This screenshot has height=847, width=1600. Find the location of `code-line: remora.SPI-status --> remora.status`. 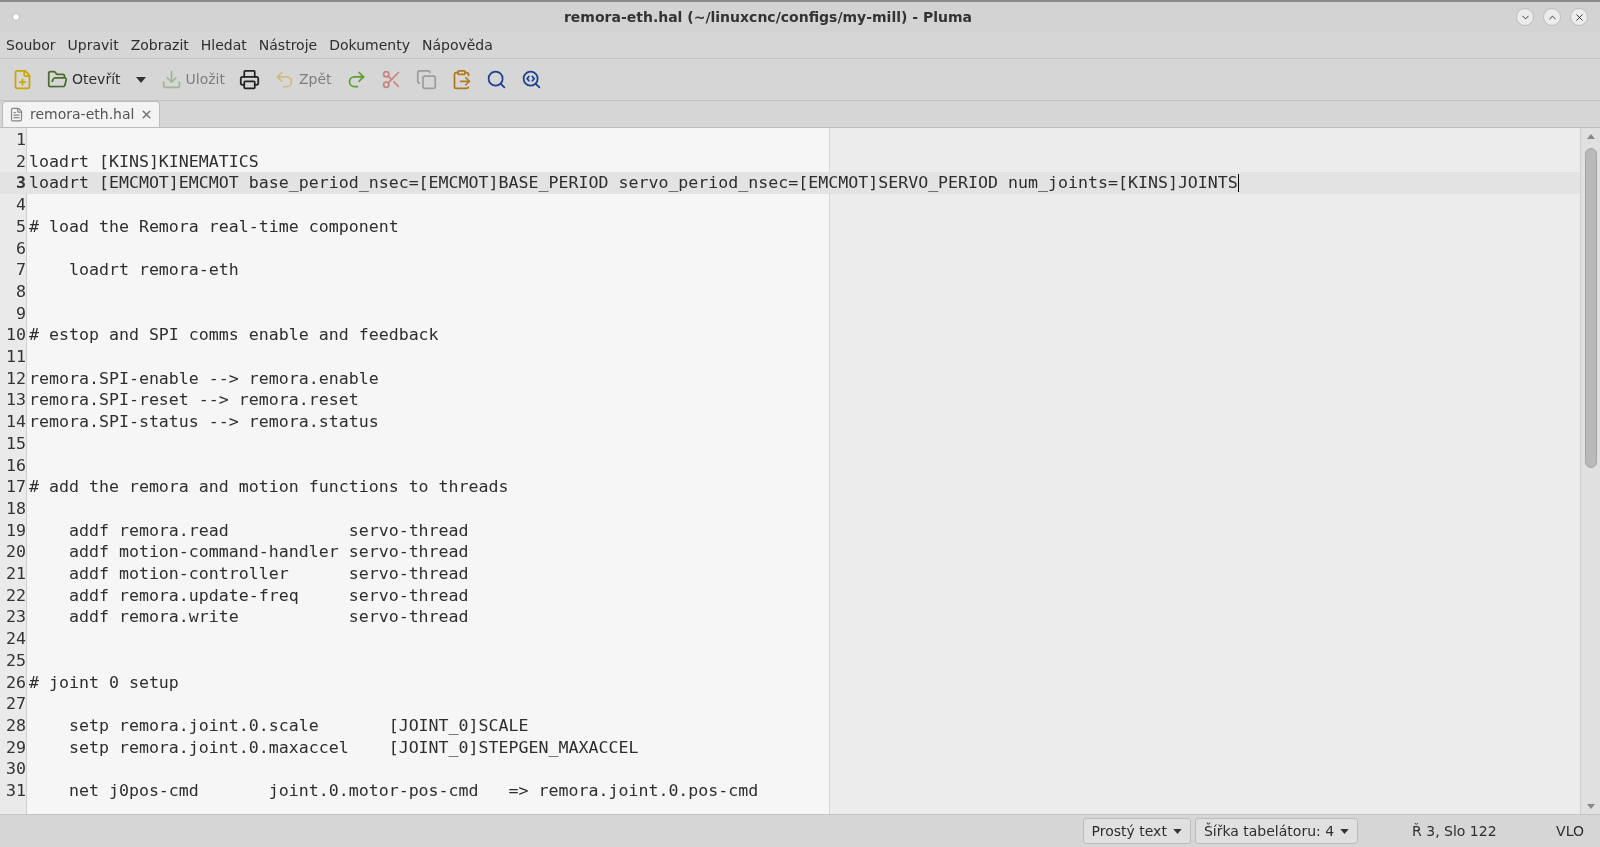

code-line: remora.SPI-status --> remora.status is located at coordinates (204, 422).